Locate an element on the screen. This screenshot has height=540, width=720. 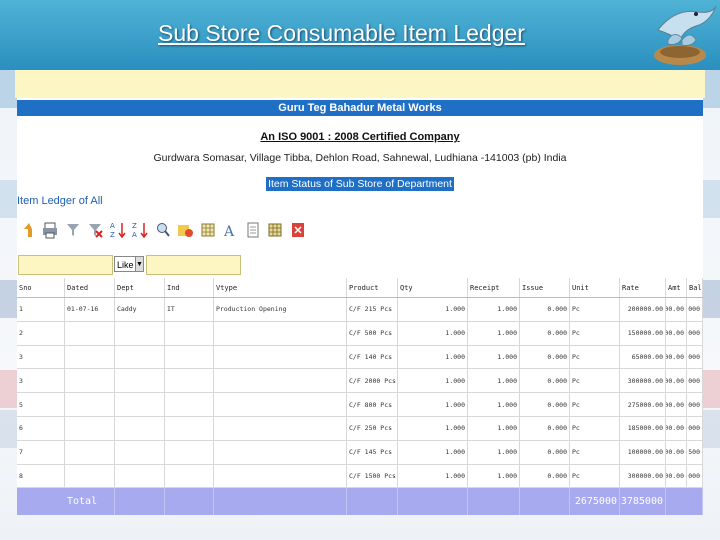
status-link: Item Status of Sub Store of Department is located at coordinates (360, 184).